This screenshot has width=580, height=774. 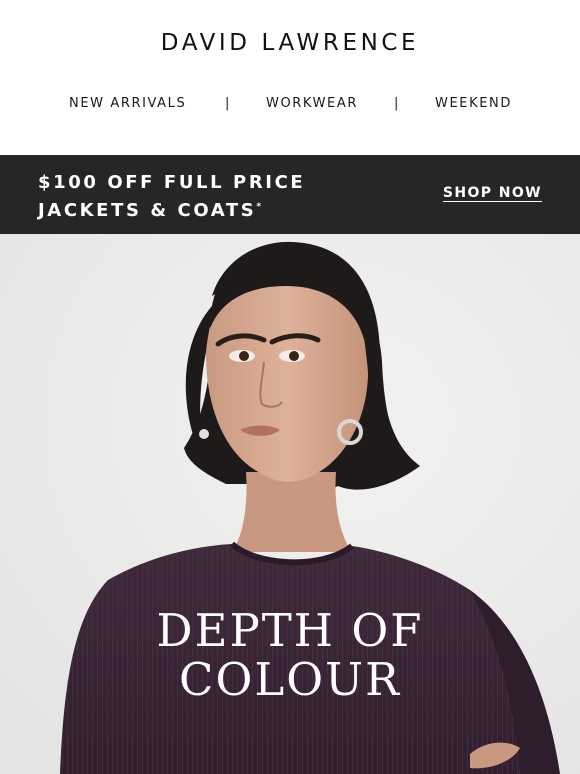 I want to click on nav-item-new-arrivals: NEW ARRIVALS, so click(x=127, y=103).